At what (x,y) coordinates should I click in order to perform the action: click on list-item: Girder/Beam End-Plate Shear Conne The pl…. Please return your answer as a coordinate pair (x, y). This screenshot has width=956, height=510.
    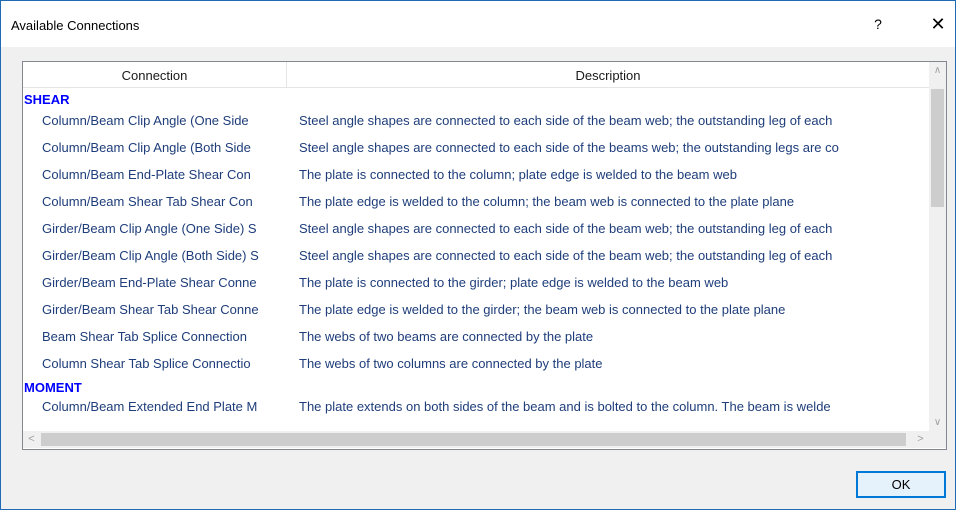
    Looking at the image, I should click on (476, 282).